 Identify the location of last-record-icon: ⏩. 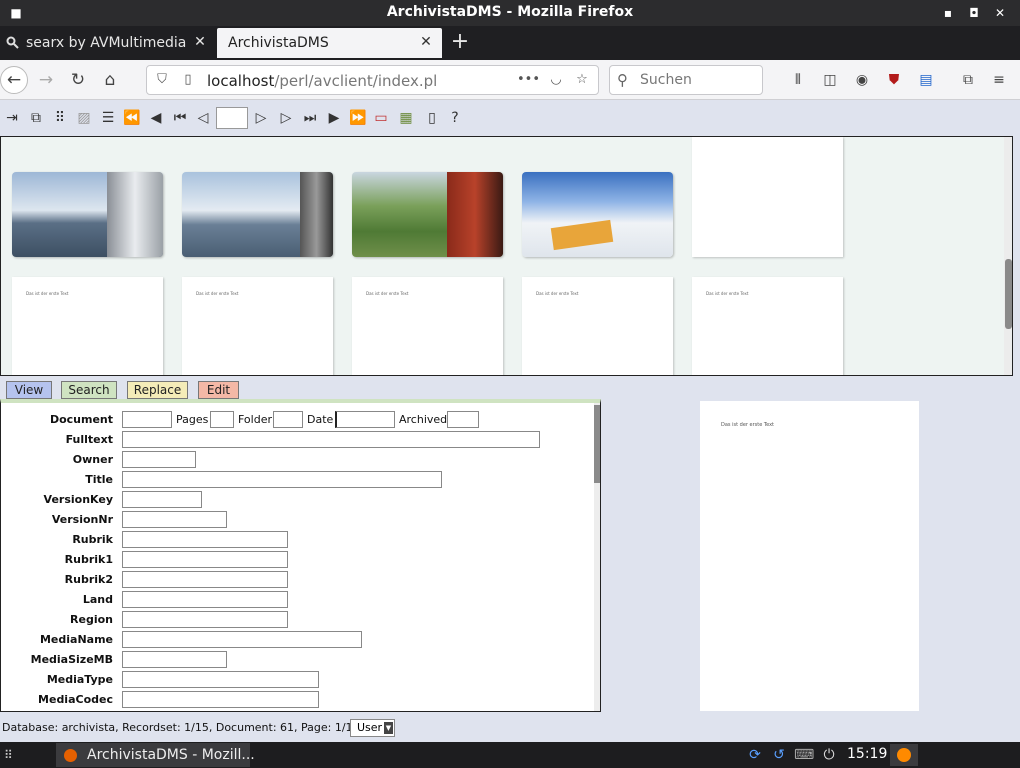
(358, 118).